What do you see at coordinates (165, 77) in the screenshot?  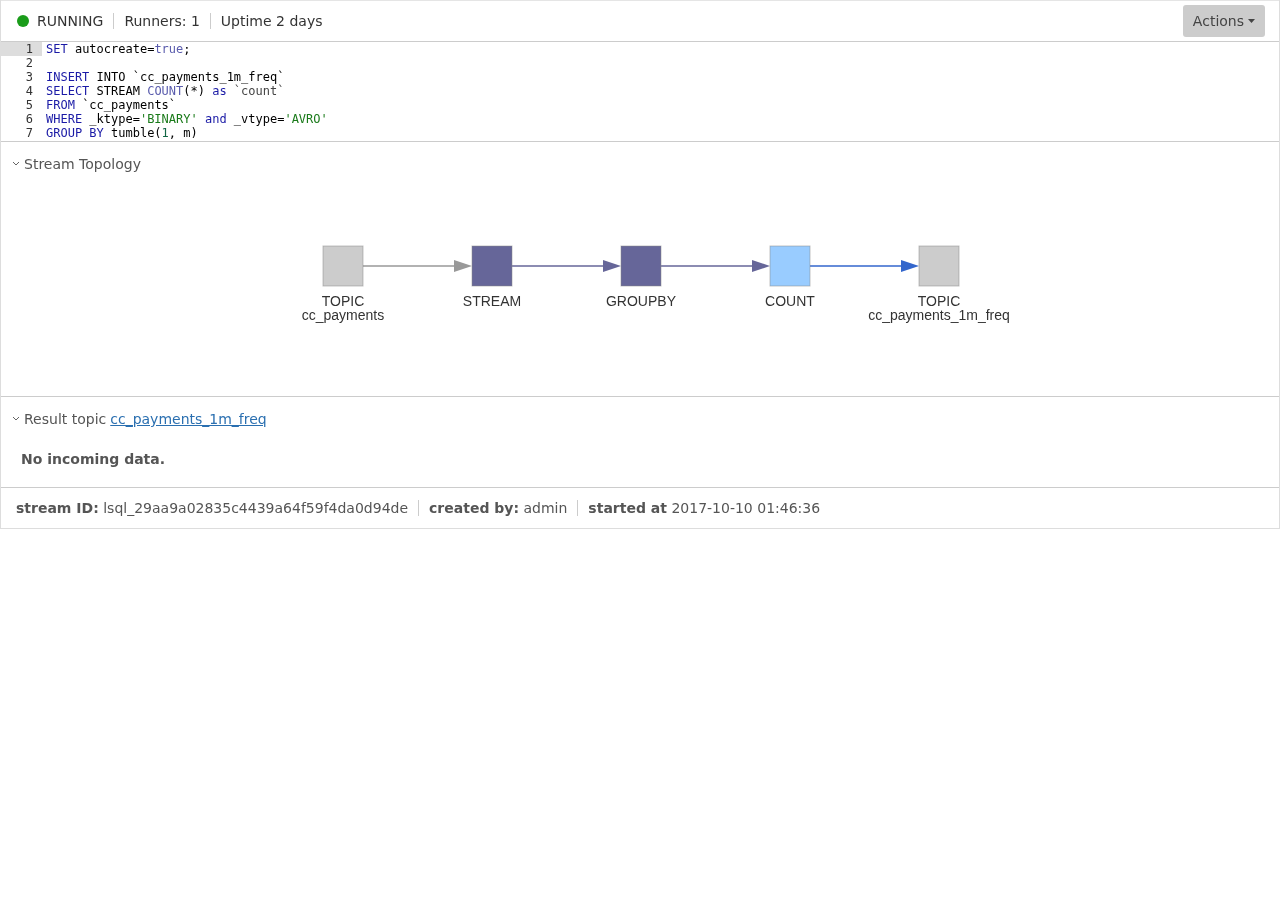 I see `code-line: INSERT INTO `cc_payments_1m_freq`` at bounding box center [165, 77].